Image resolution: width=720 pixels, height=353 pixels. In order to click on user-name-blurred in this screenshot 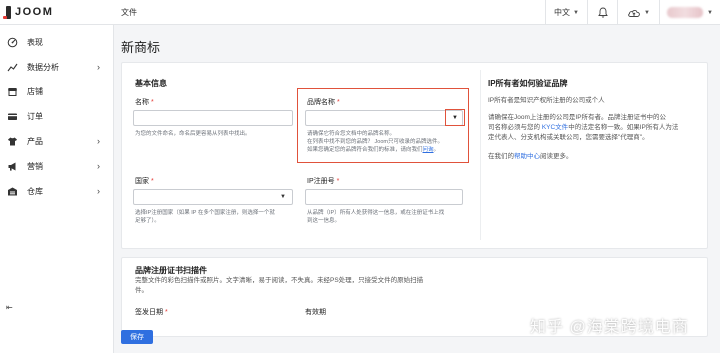, I will do `click(685, 12)`.